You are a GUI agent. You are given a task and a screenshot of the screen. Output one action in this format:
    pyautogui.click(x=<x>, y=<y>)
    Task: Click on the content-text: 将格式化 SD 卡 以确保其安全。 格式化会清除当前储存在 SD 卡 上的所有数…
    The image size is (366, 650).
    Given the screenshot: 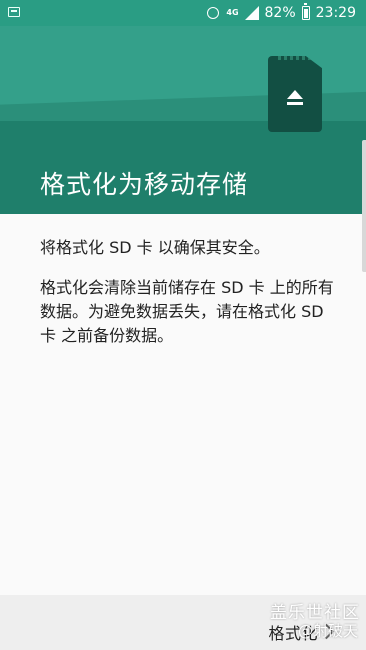 What is the action you would take?
    pyautogui.click(x=190, y=292)
    